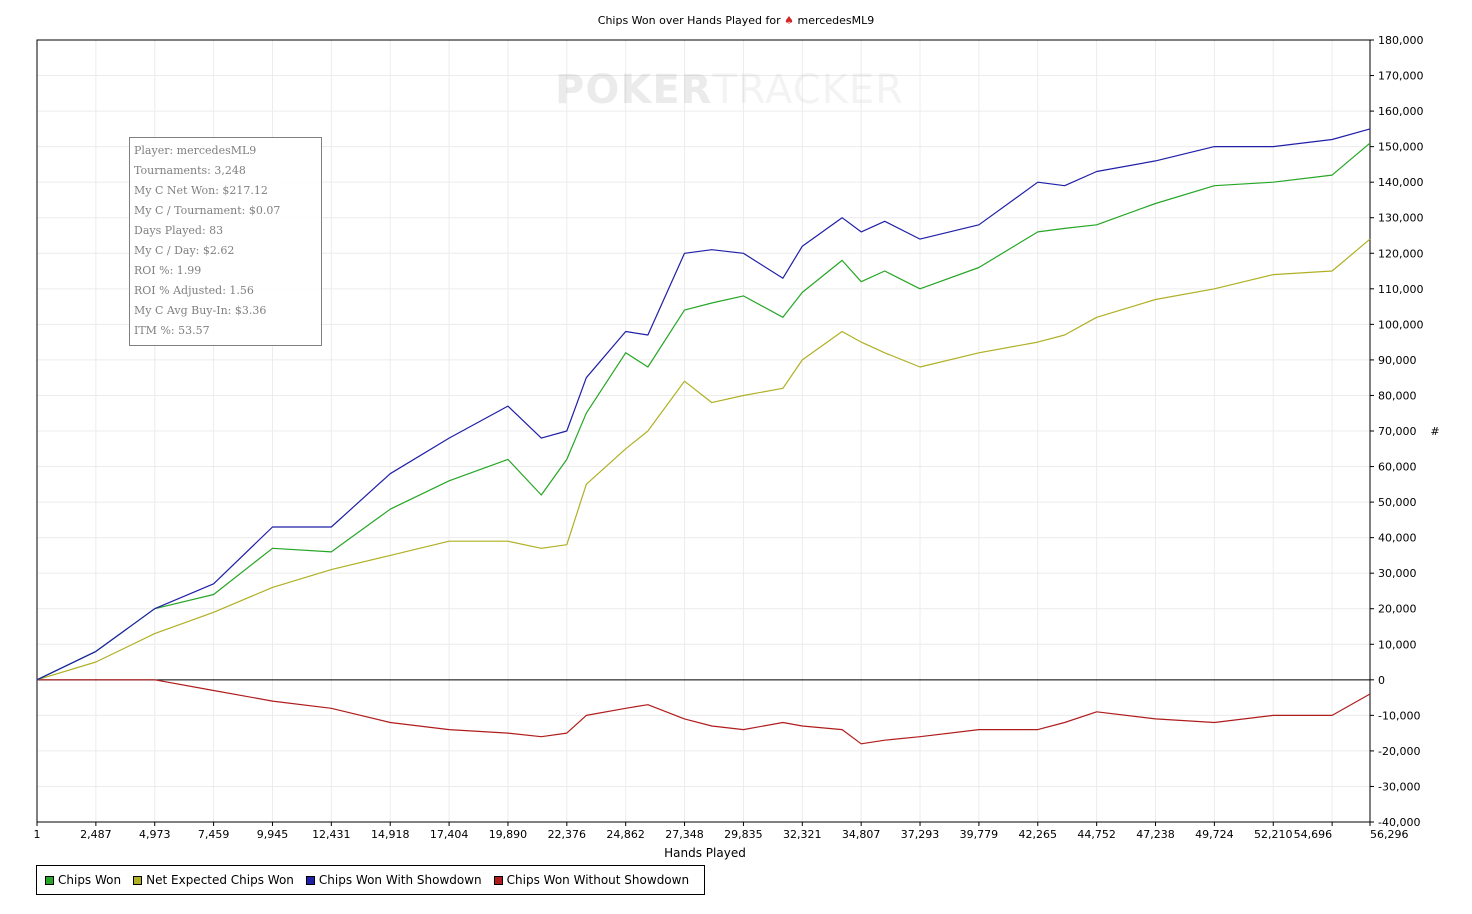 The image size is (1472, 914). Describe the element at coordinates (1399, 822) in the screenshot. I see `y-tick-label: -40,000` at that location.